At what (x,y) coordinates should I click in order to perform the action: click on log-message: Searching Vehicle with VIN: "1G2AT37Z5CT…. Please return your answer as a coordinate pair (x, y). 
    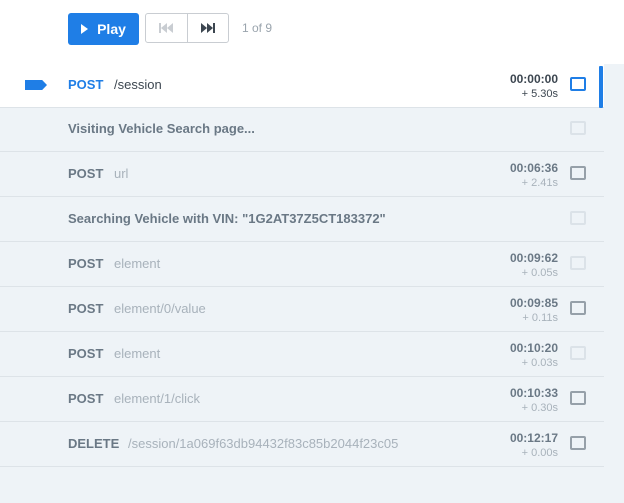
    Looking at the image, I should click on (227, 218).